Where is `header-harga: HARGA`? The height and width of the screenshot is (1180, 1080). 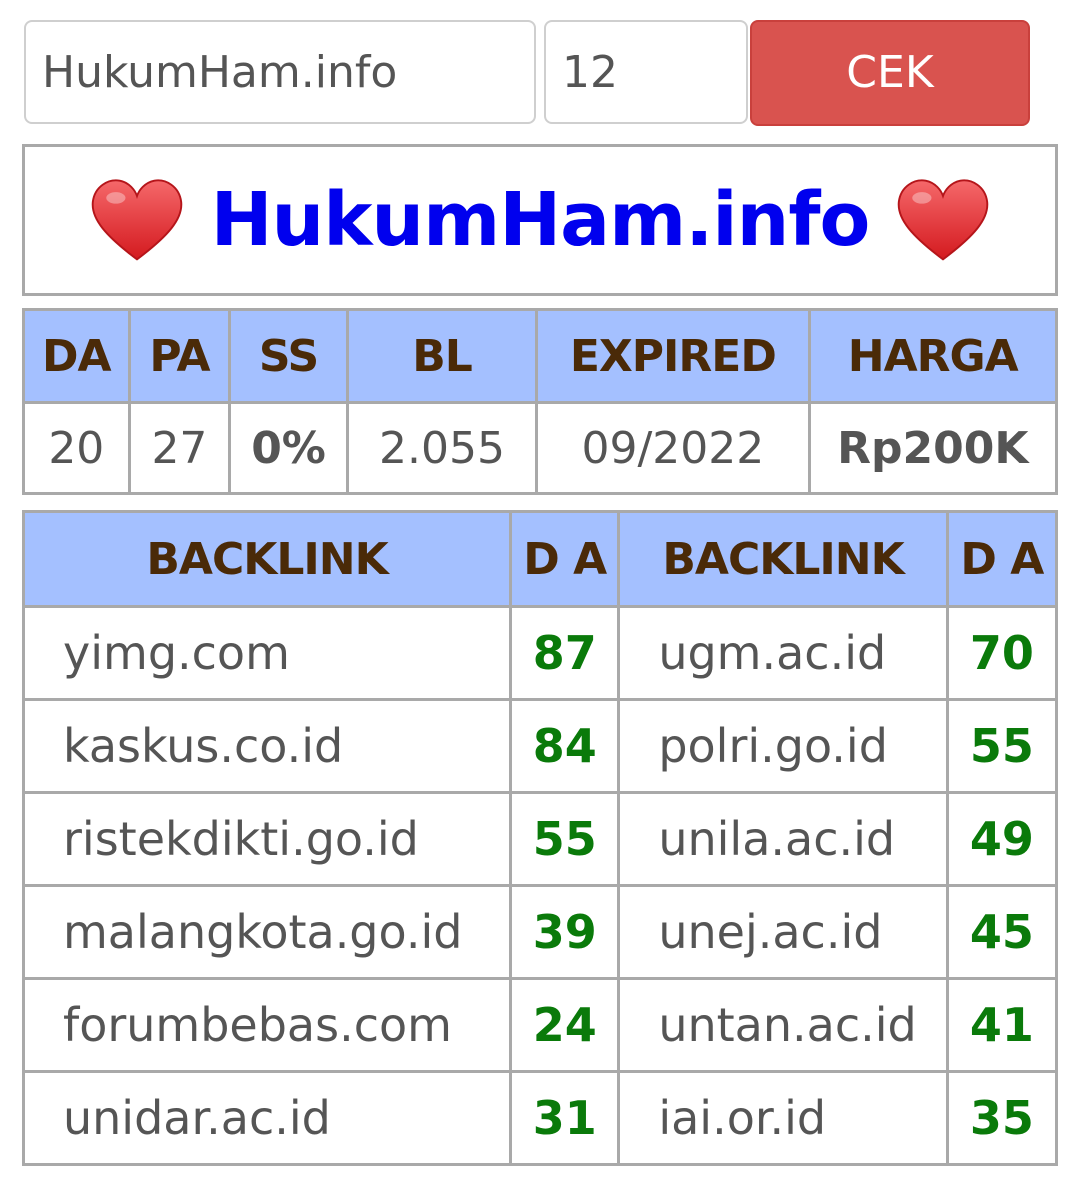 header-harga: HARGA is located at coordinates (933, 356).